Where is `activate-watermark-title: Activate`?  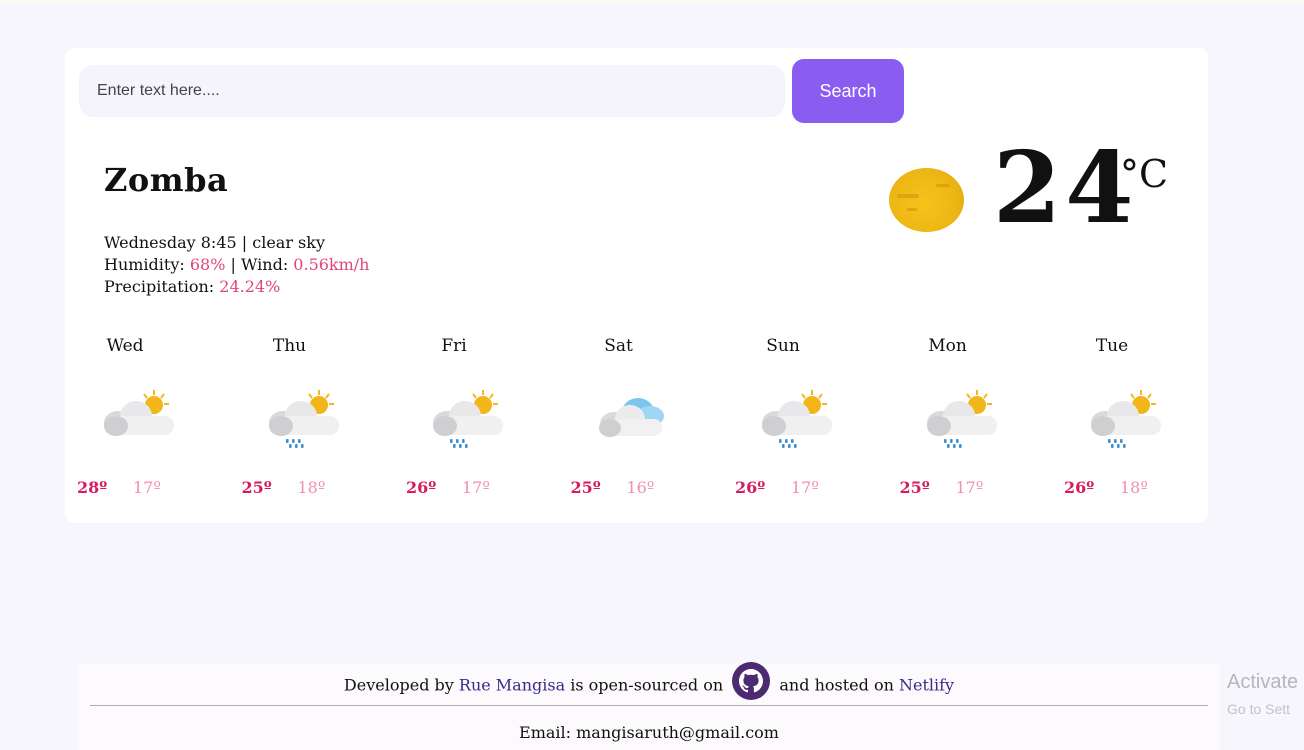 activate-watermark-title: Activate is located at coordinates (1263, 682).